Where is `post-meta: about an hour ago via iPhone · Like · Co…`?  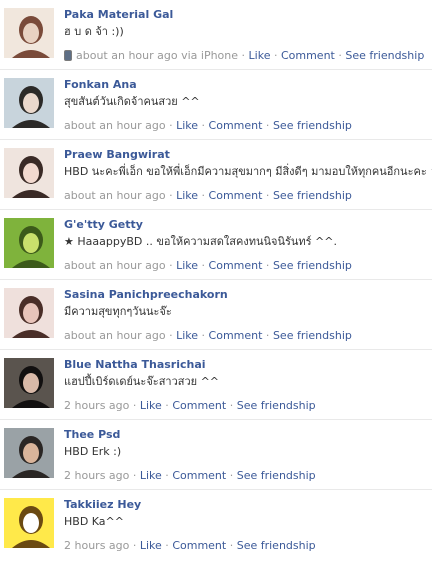 post-meta: about an hour ago via iPhone · Like · Co… is located at coordinates (246, 56).